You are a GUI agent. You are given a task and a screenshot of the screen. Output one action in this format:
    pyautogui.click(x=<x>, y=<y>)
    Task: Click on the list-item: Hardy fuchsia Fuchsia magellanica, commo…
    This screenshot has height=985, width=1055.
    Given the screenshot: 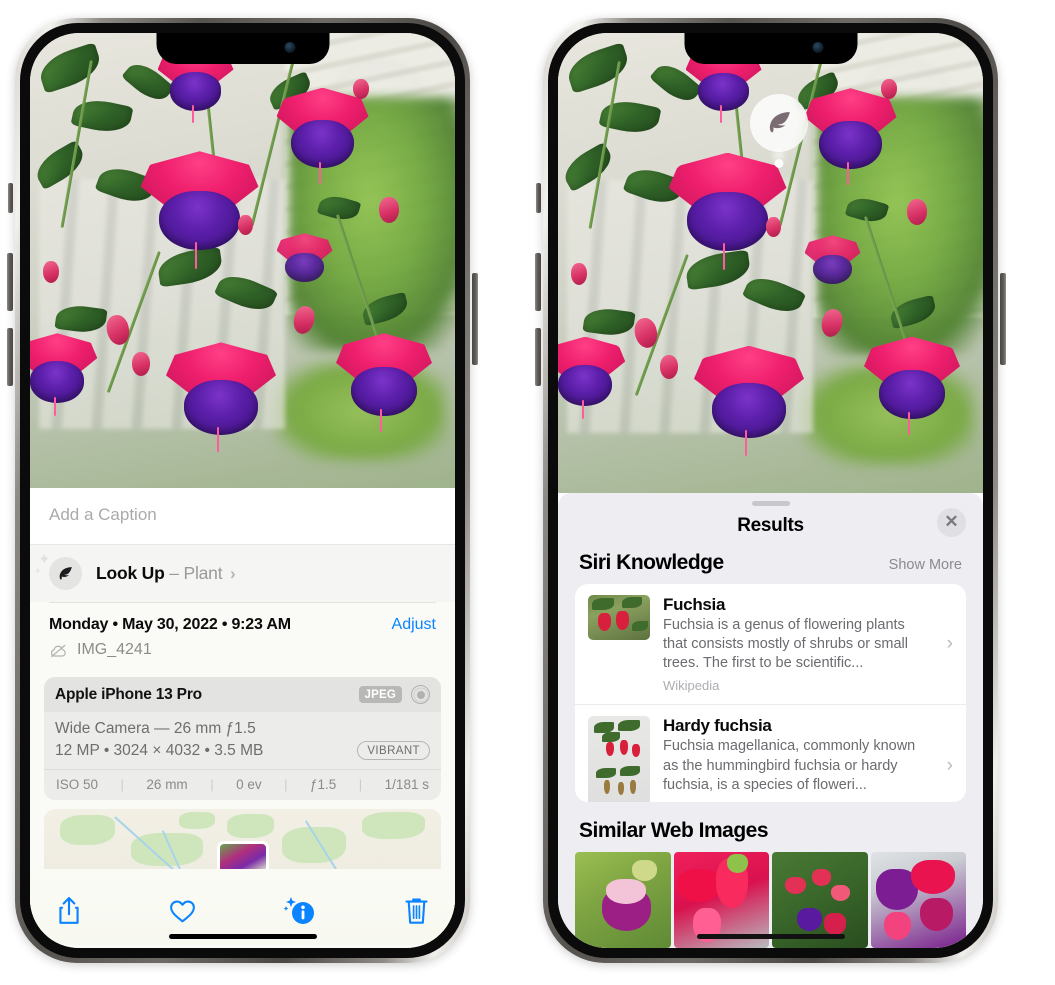 What is the action you would take?
    pyautogui.click(x=770, y=753)
    